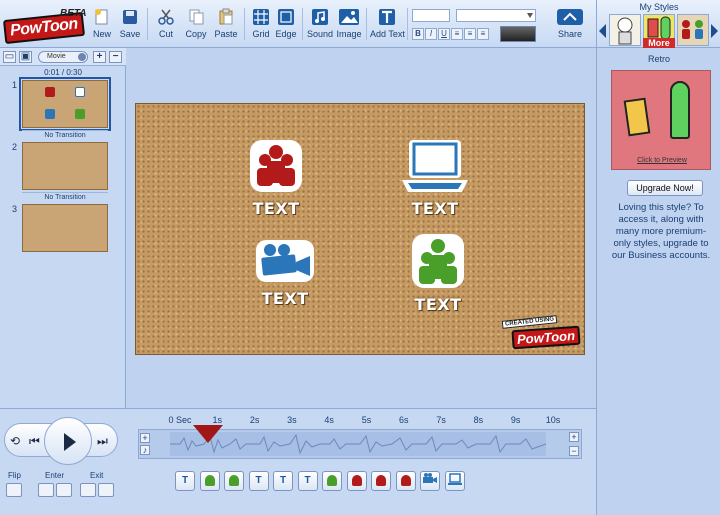 This screenshot has height=515, width=720. What do you see at coordinates (226, 17) in the screenshot?
I see `paste-icon` at bounding box center [226, 17].